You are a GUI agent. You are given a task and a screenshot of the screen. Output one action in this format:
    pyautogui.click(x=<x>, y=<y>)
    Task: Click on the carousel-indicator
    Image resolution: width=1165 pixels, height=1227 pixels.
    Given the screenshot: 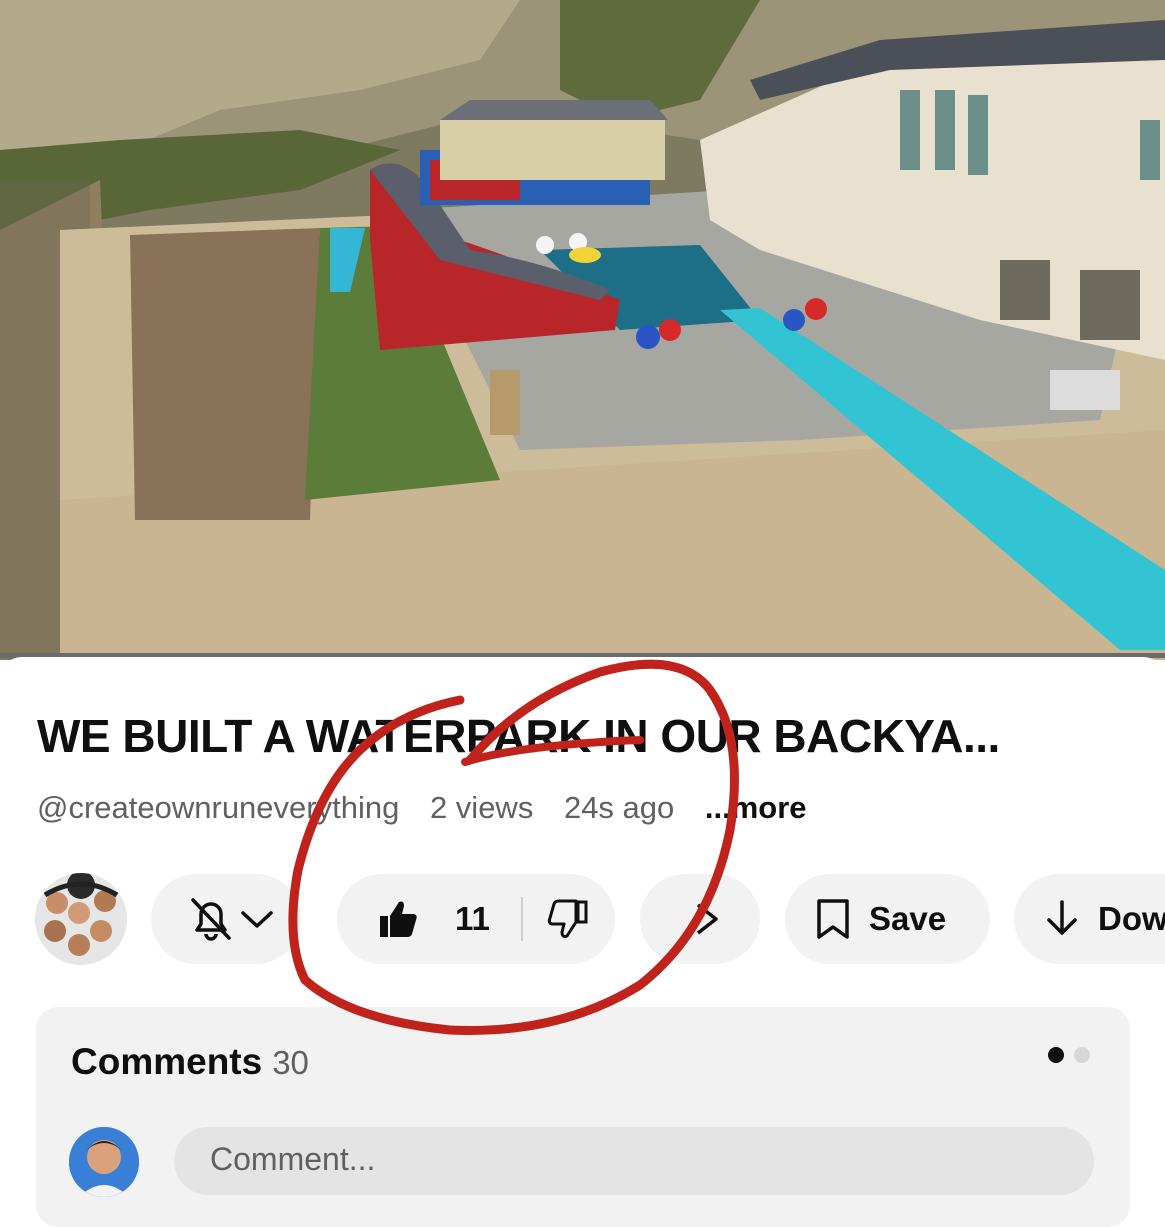 What is the action you would take?
    pyautogui.click(x=1069, y=1055)
    